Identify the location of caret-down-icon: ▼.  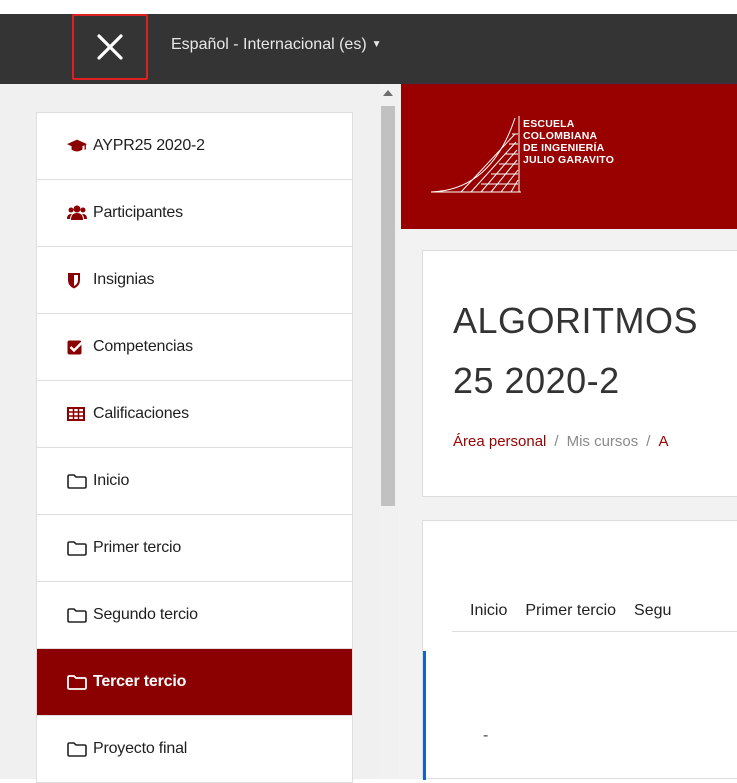
(376, 44).